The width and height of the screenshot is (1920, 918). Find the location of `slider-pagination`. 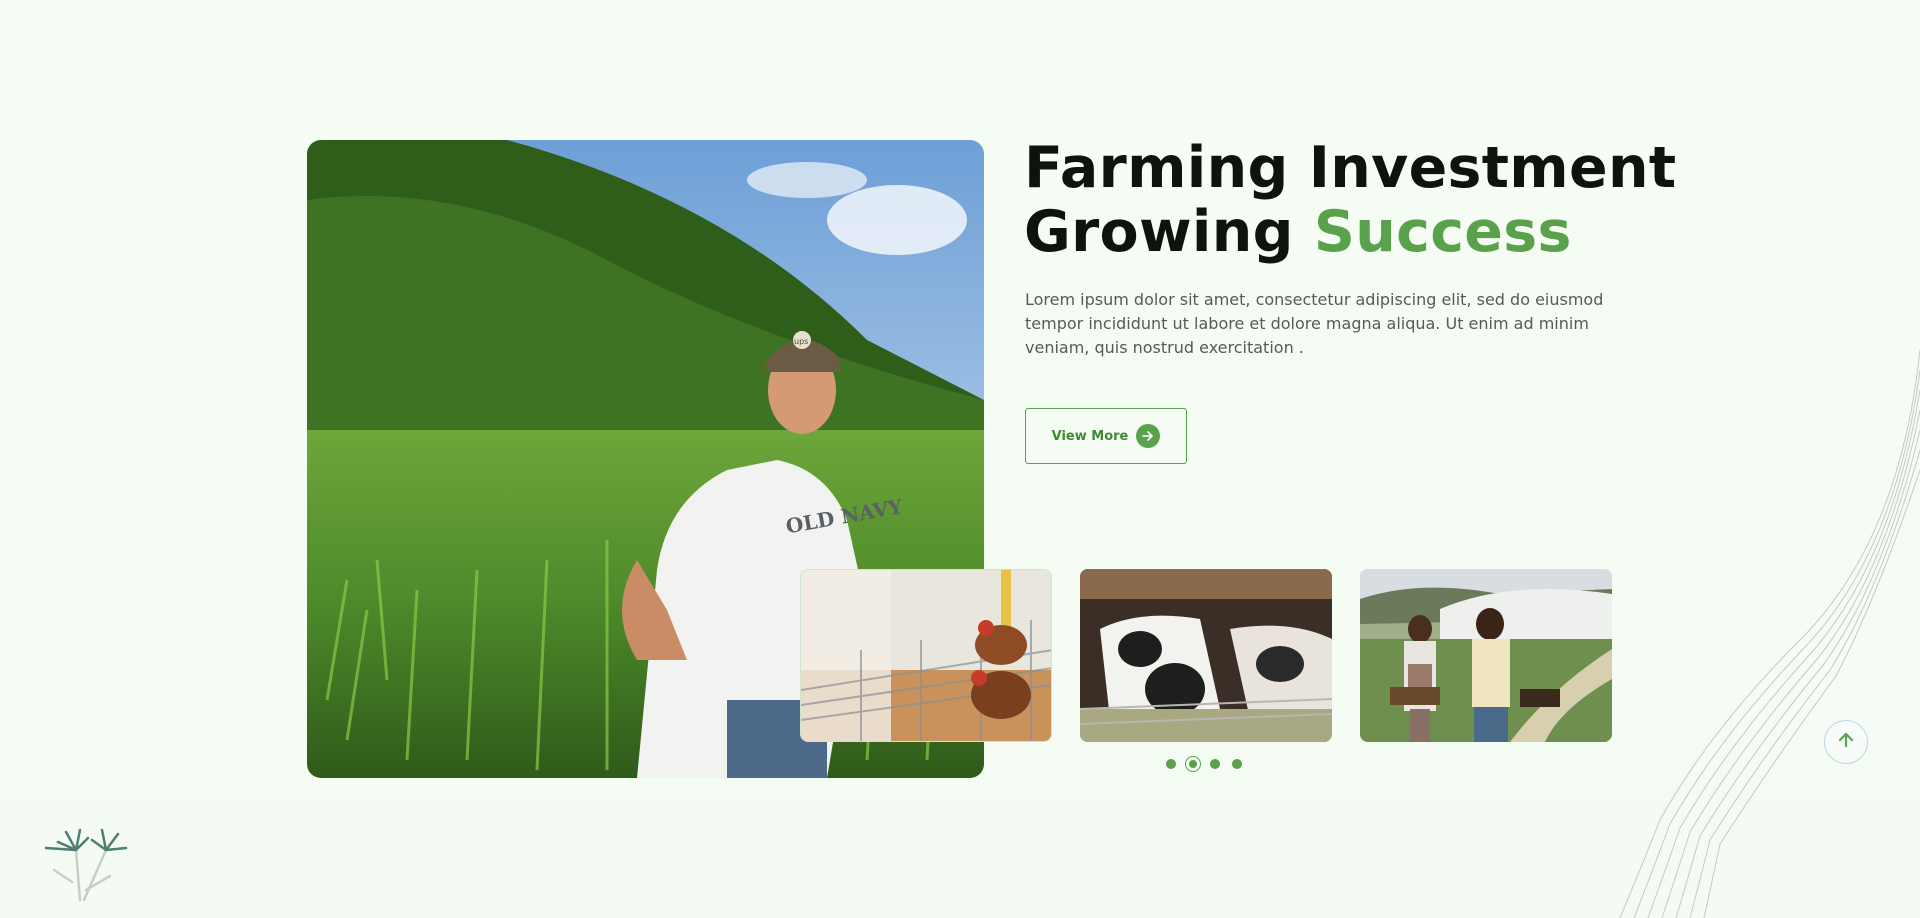

slider-pagination is located at coordinates (1204, 764).